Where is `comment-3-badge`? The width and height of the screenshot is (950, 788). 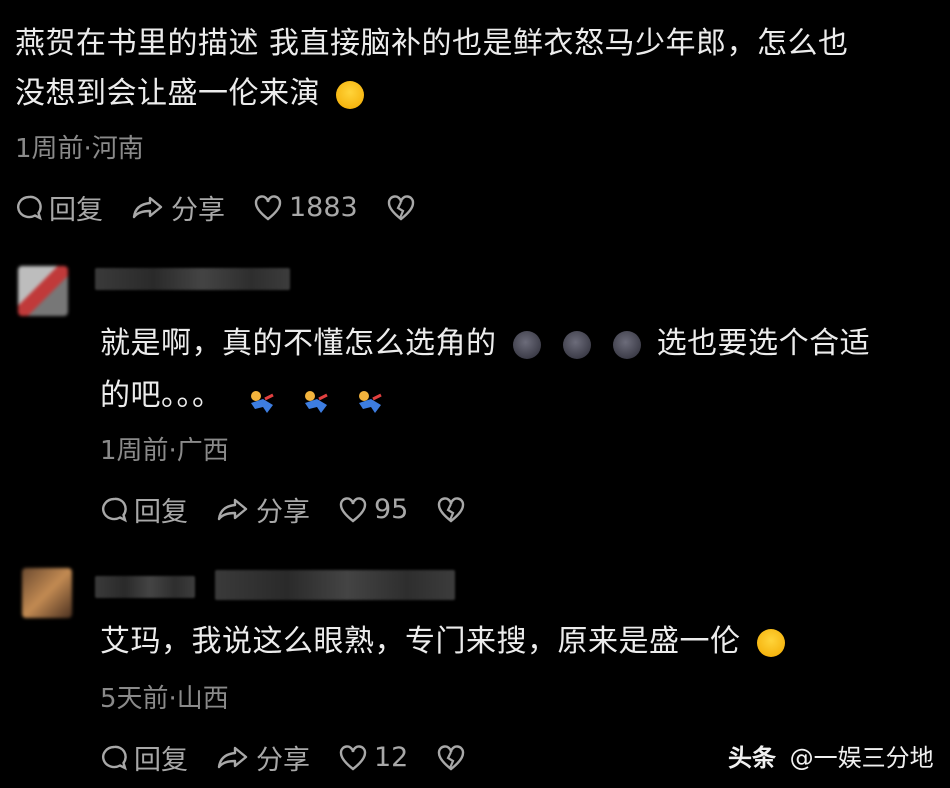
comment-3-badge is located at coordinates (335, 585).